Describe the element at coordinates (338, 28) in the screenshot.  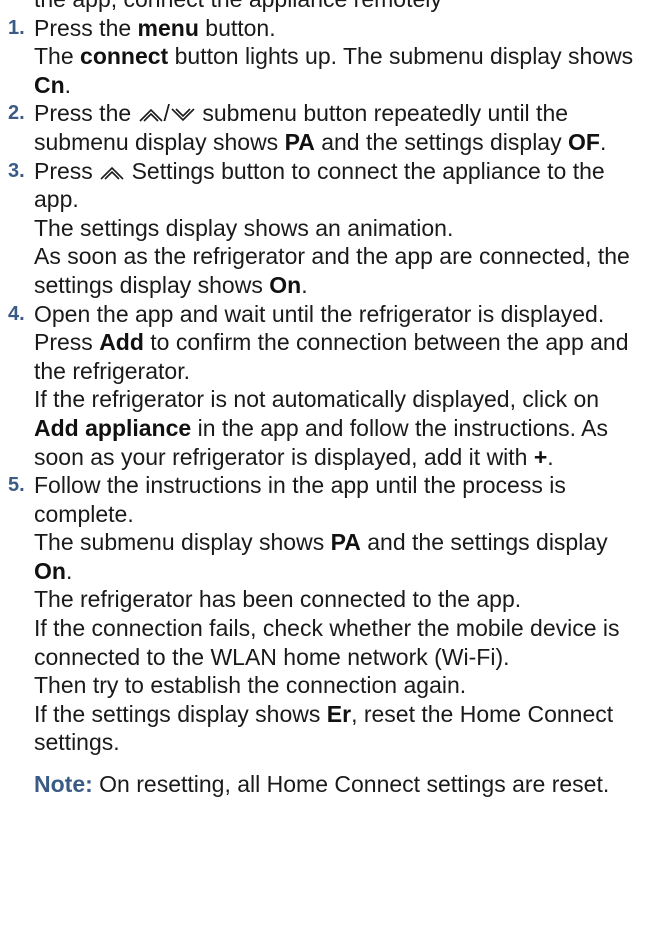
I see `step-1-instruction: Press the menu button.` at that location.